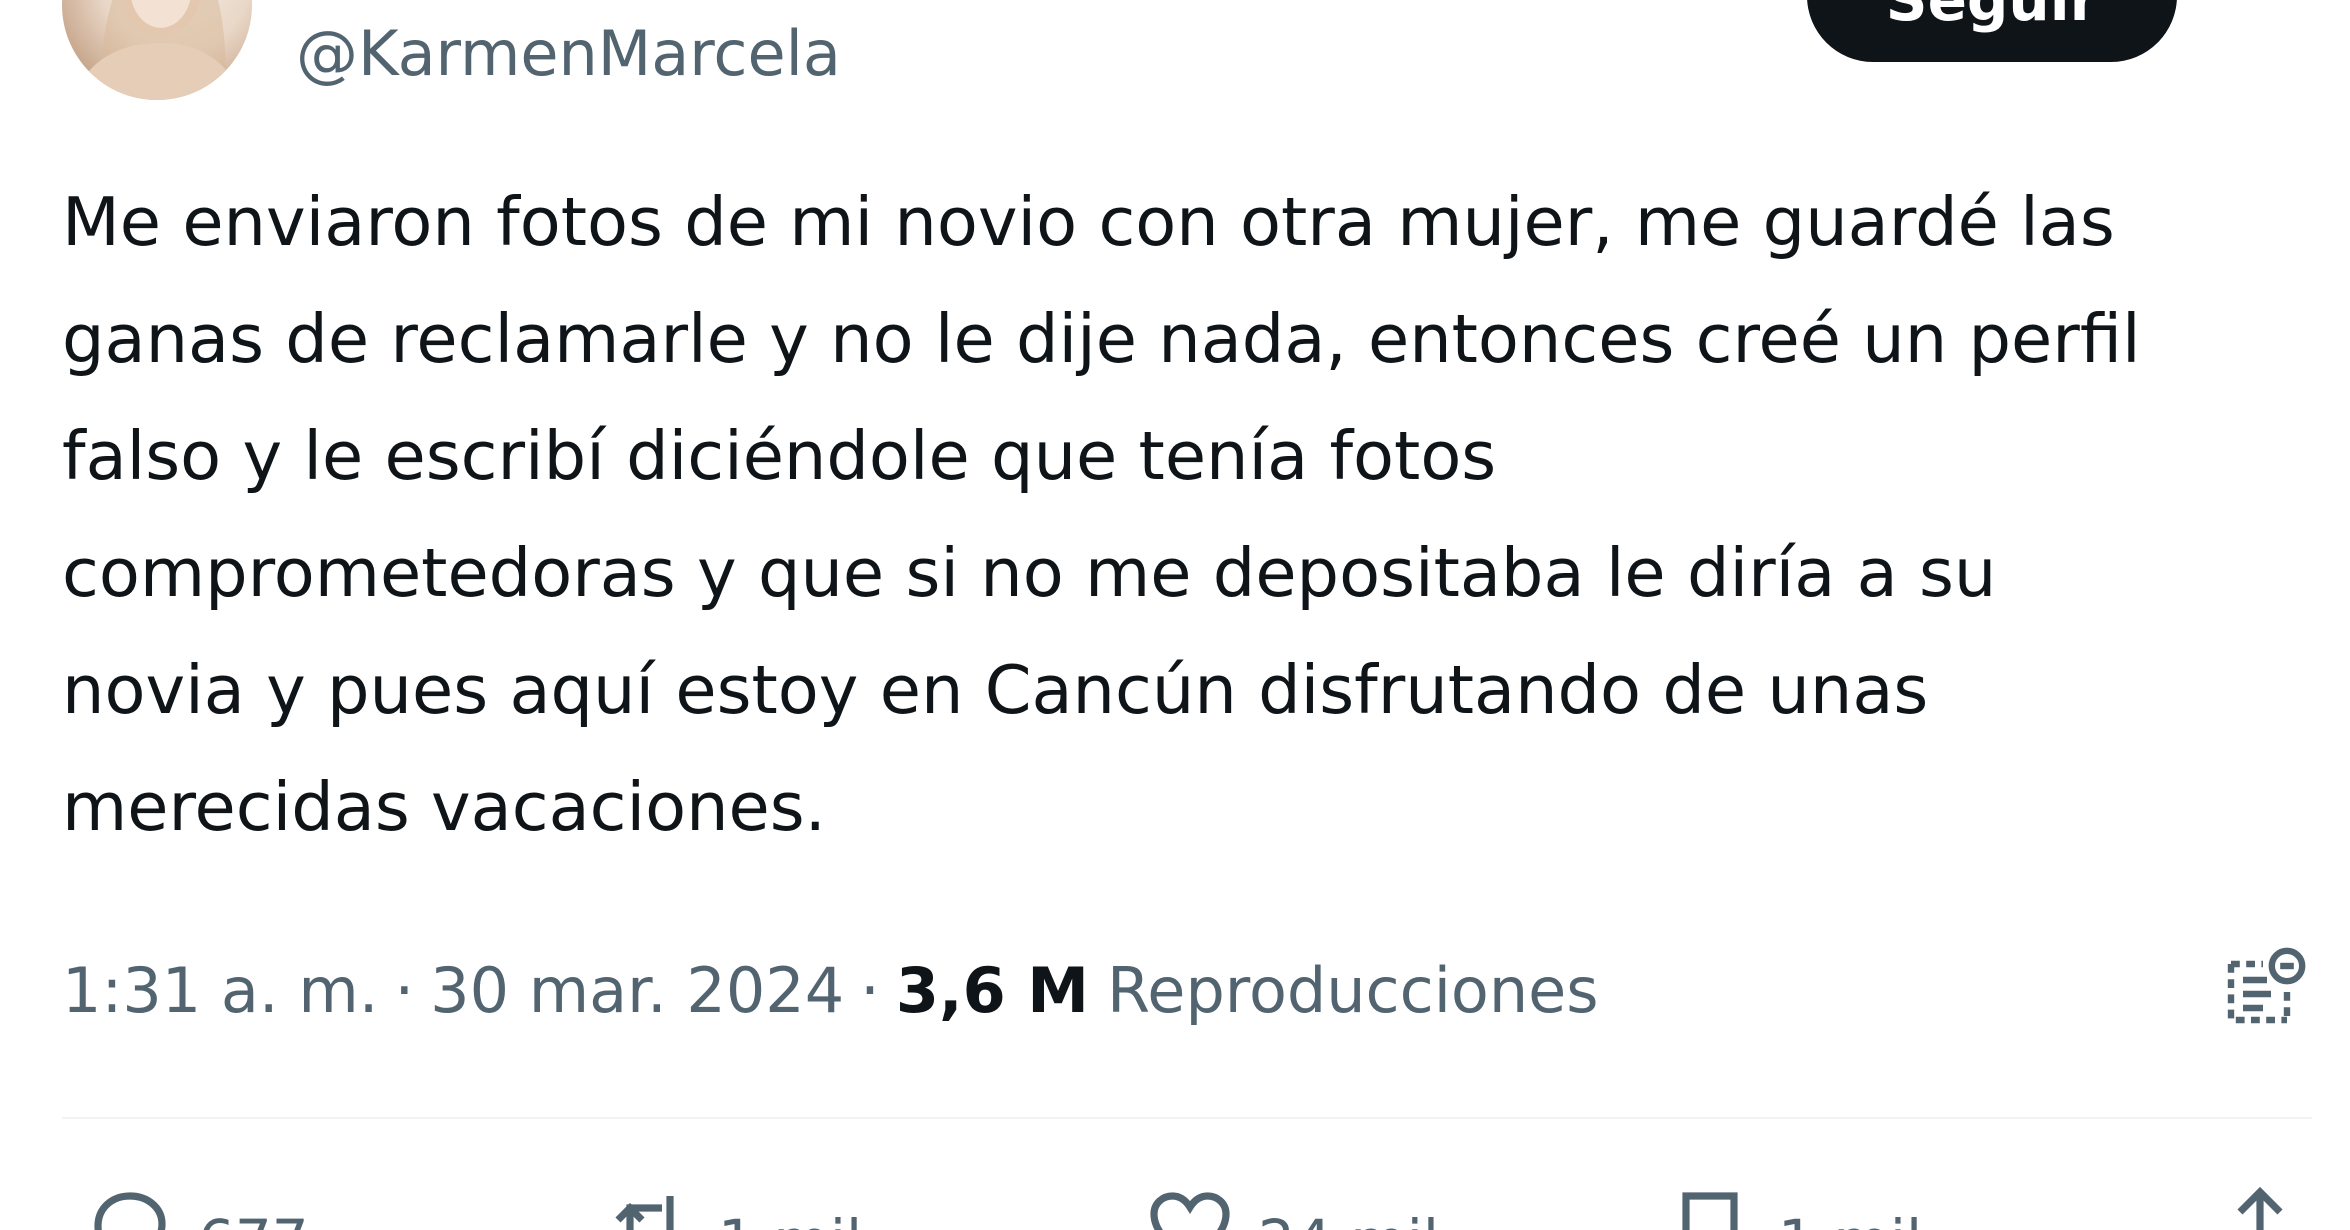  Describe the element at coordinates (992, 990) in the screenshot. I see `views-count: 3,6 M` at that location.